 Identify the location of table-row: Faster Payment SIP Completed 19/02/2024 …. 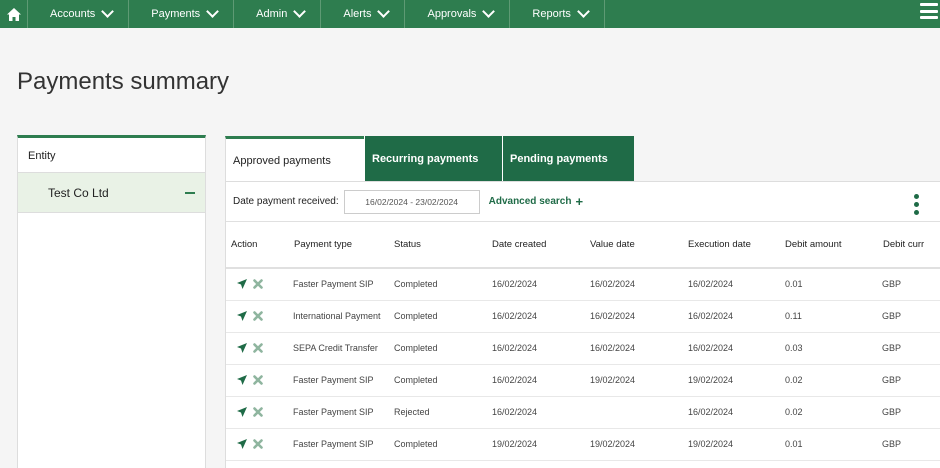
(583, 444).